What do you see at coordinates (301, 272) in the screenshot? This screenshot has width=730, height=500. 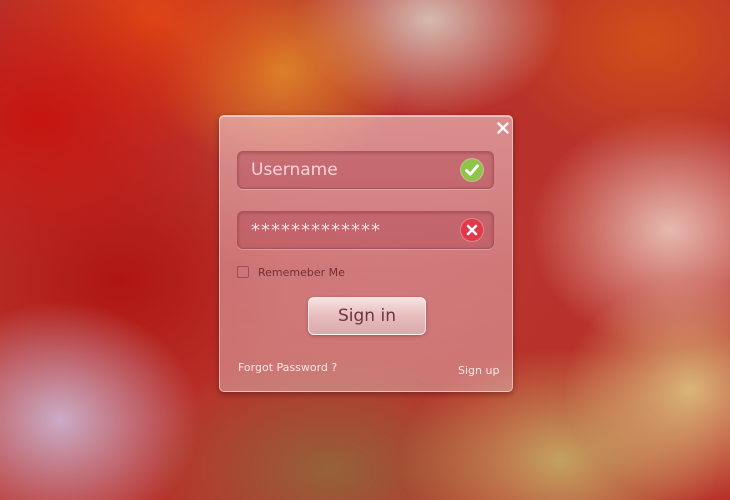 I see `remember-me-label: Rememeber Me` at bounding box center [301, 272].